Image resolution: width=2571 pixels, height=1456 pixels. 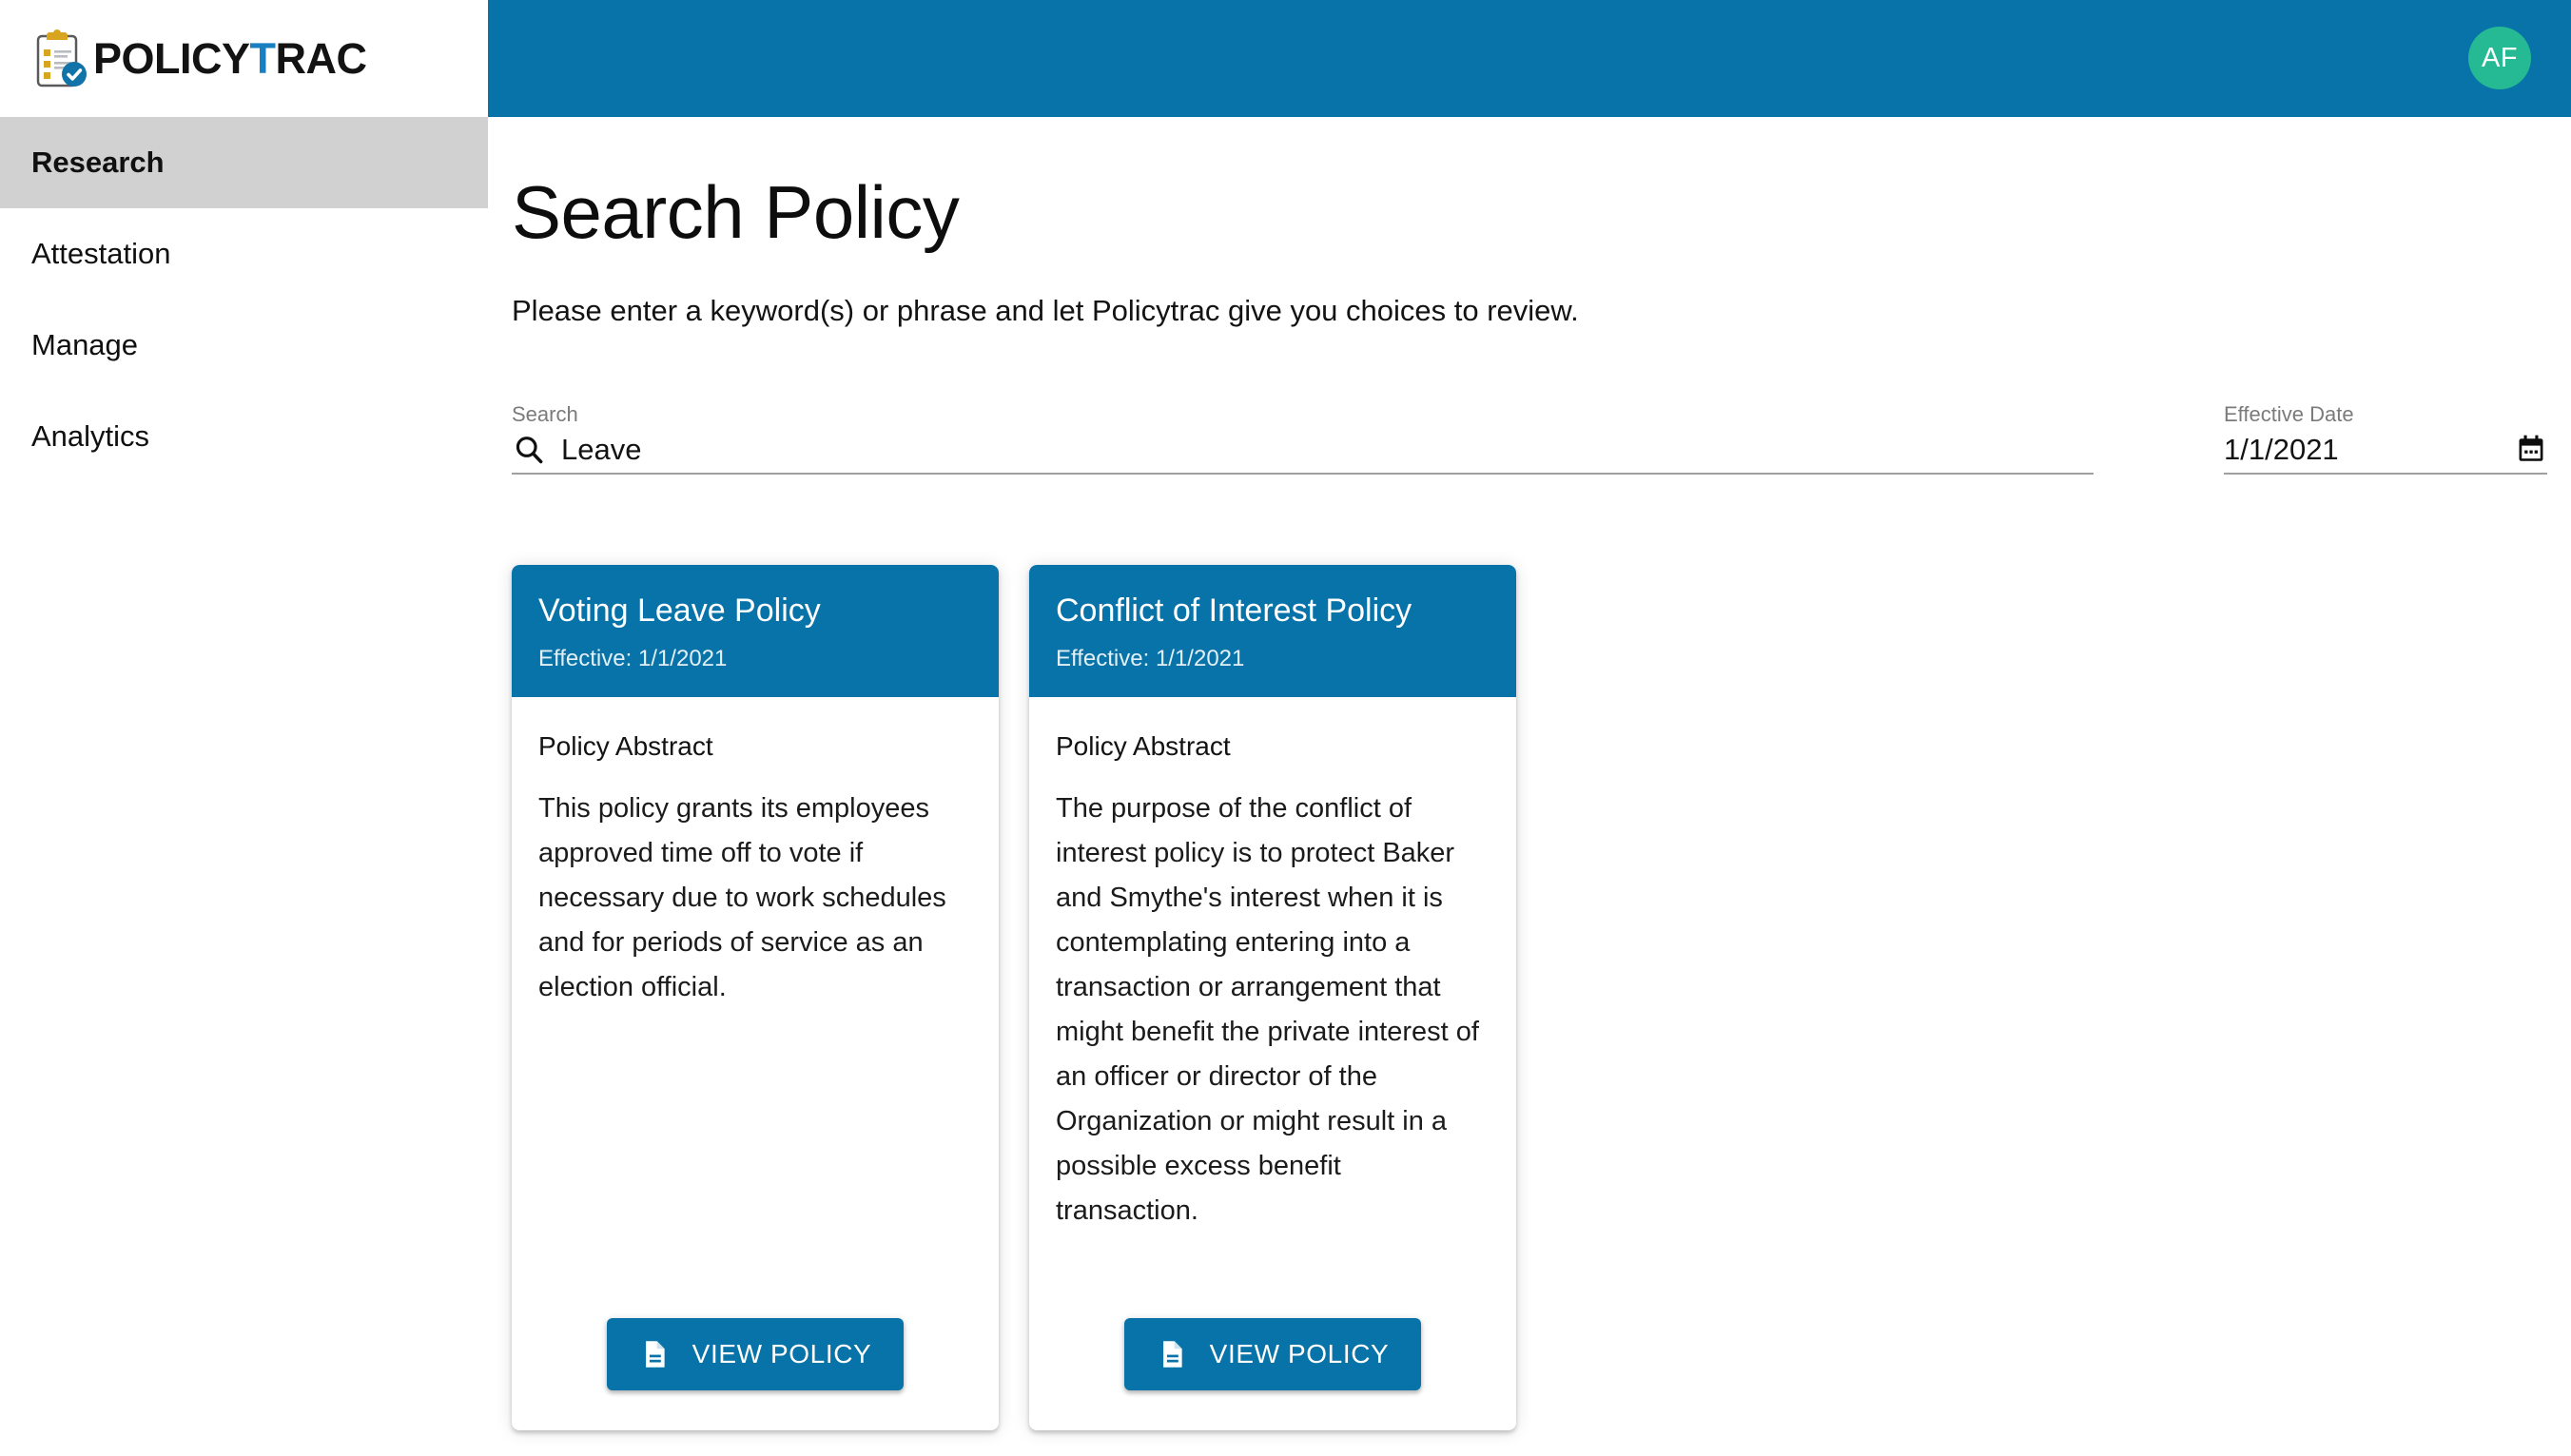 I want to click on effective-date-input, so click(x=2385, y=450).